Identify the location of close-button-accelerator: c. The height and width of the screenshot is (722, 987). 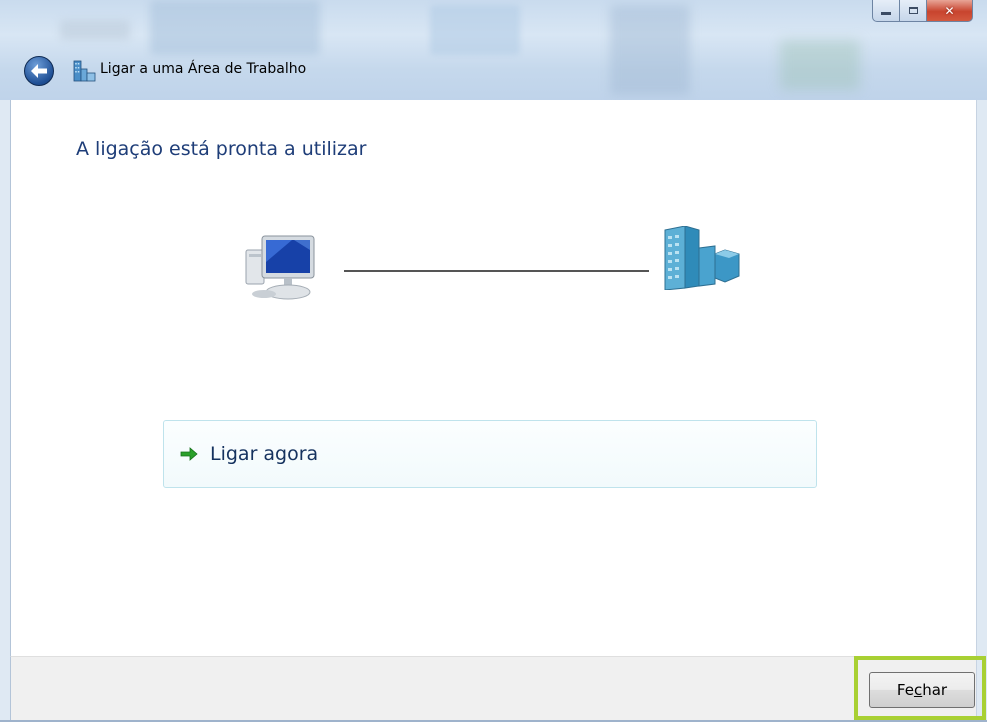
(918, 690).